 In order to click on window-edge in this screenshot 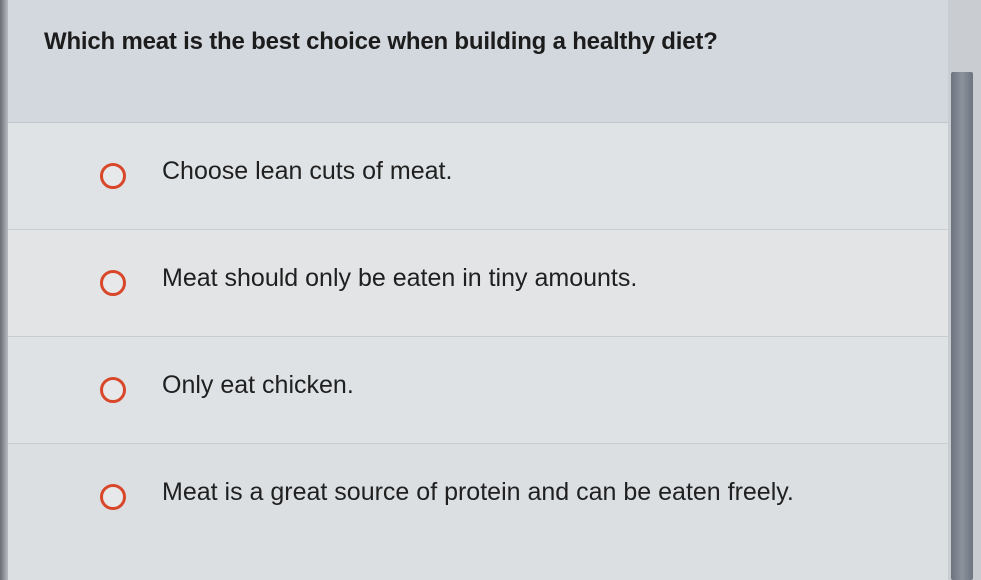, I will do `click(4, 290)`.